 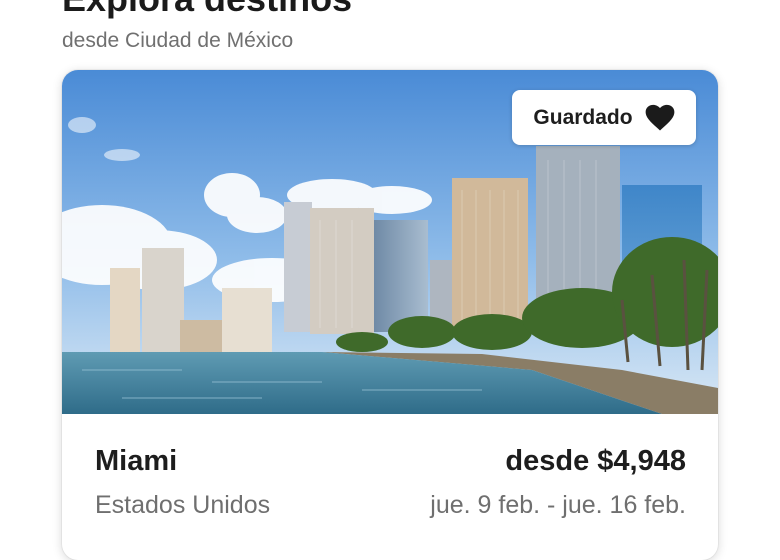 I want to click on header-title: Explora destinos, so click(x=207, y=10).